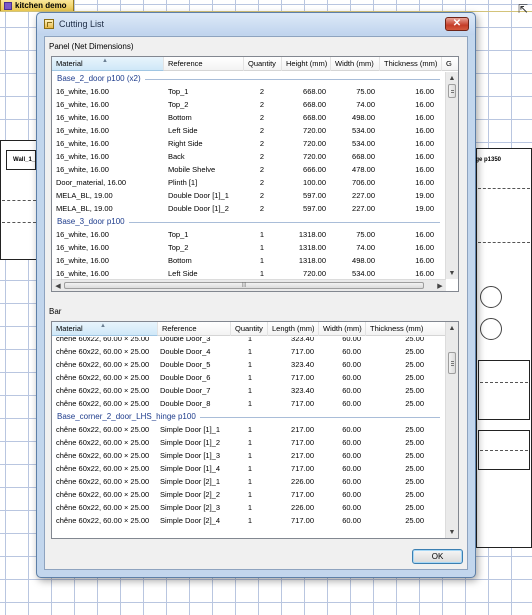  What do you see at coordinates (248, 104) in the screenshot?
I see `table-row: 16_white, 16.00 Top_2 2 668.00 74.00 16.00` at bounding box center [248, 104].